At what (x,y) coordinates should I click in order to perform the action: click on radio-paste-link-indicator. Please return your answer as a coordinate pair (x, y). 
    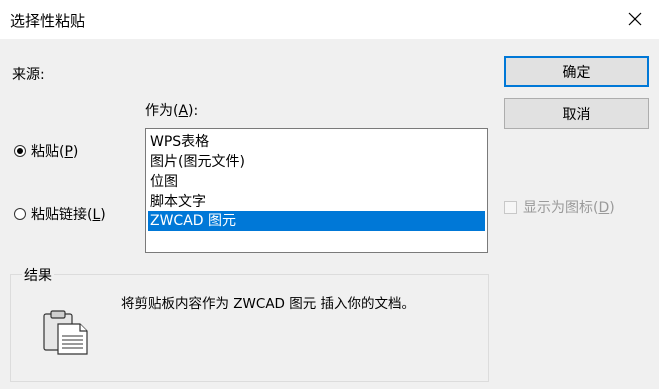
    Looking at the image, I should click on (20, 214).